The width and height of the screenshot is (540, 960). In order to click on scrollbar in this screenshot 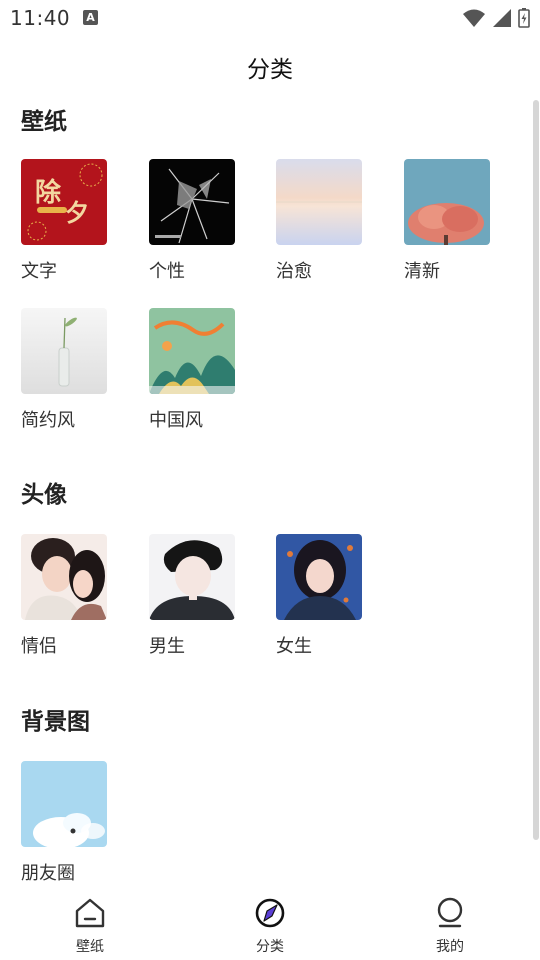, I will do `click(536, 470)`.